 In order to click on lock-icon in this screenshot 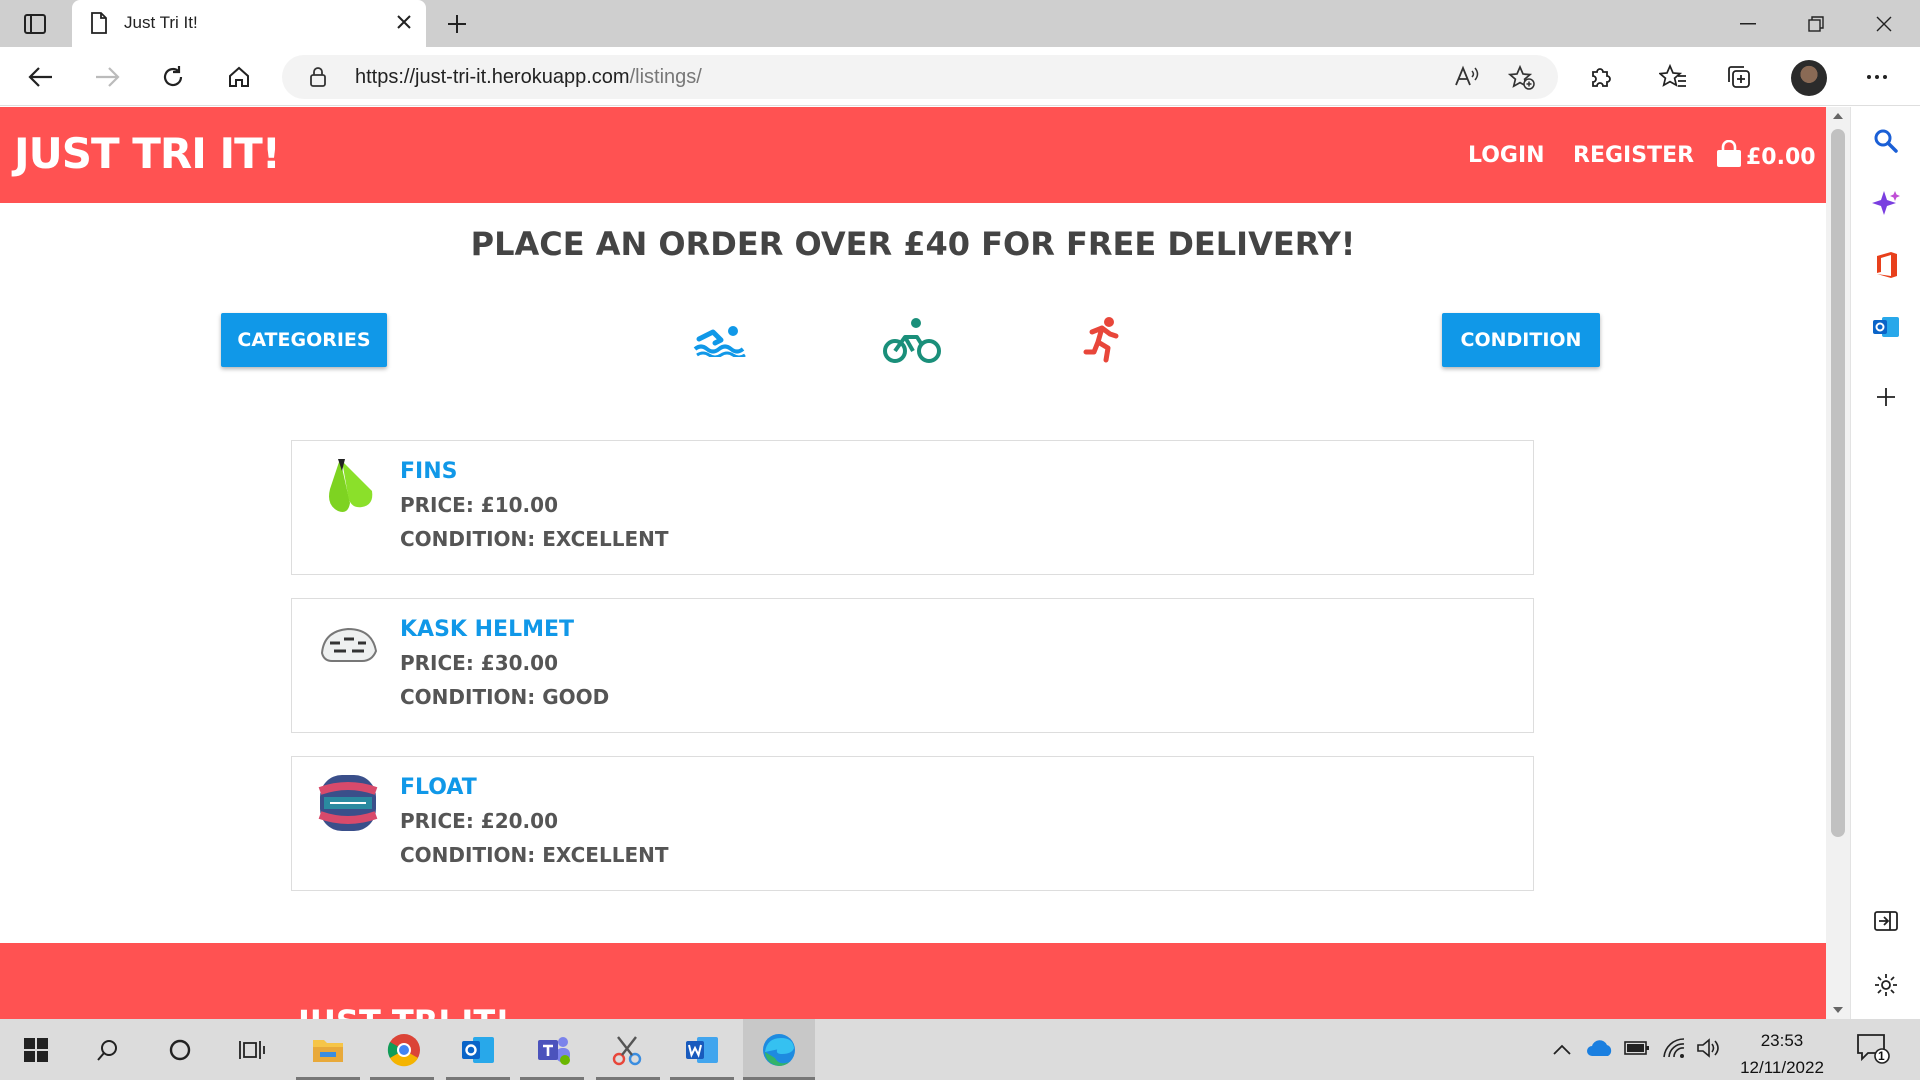, I will do `click(318, 79)`.